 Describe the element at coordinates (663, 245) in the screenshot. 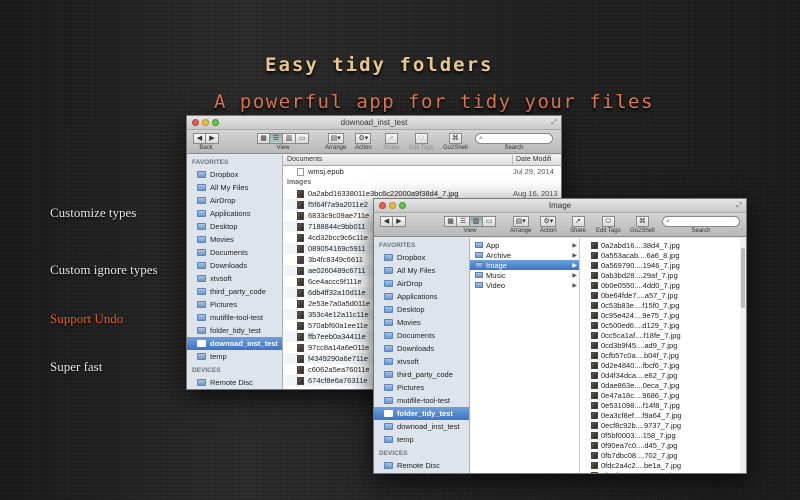

I see `file-item: 0a2abd16....38d4_7.jpg` at that location.